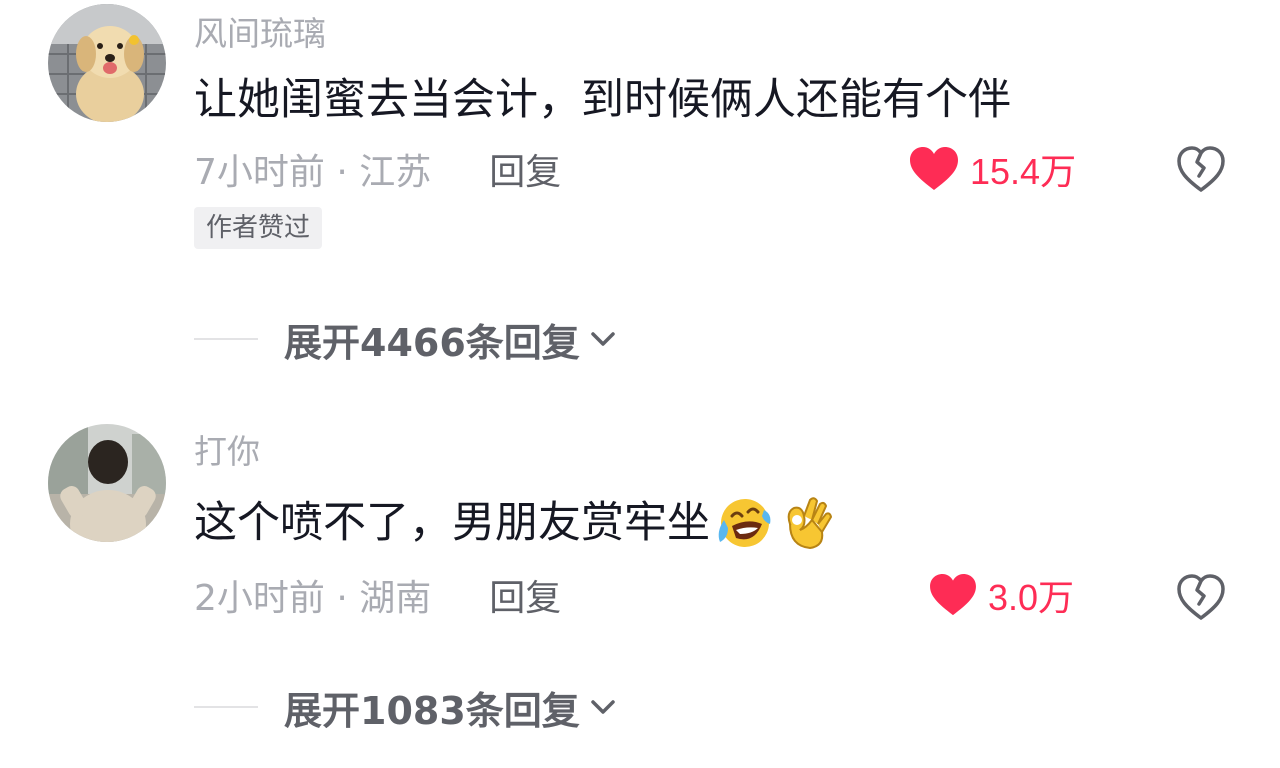 The height and width of the screenshot is (768, 1280). What do you see at coordinates (432, 710) in the screenshot?
I see `expand-replies-label: 展开1083条回复` at bounding box center [432, 710].